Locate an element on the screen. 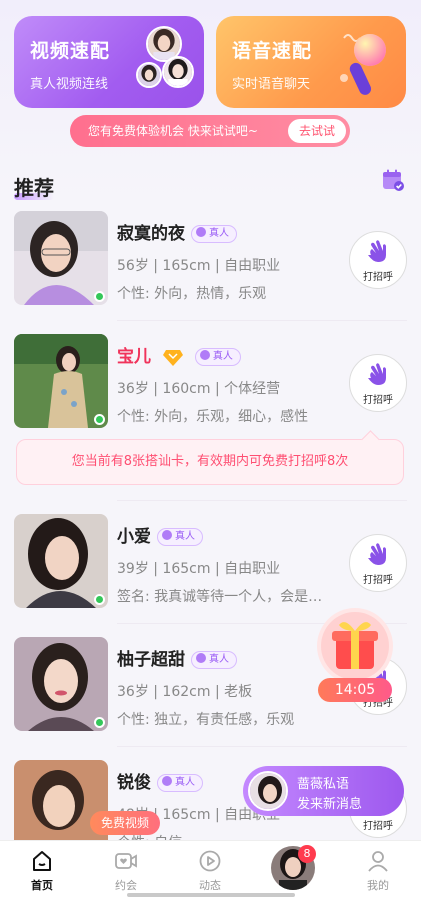 The height and width of the screenshot is (899, 421). tab-label: 我的 is located at coordinates (378, 885).